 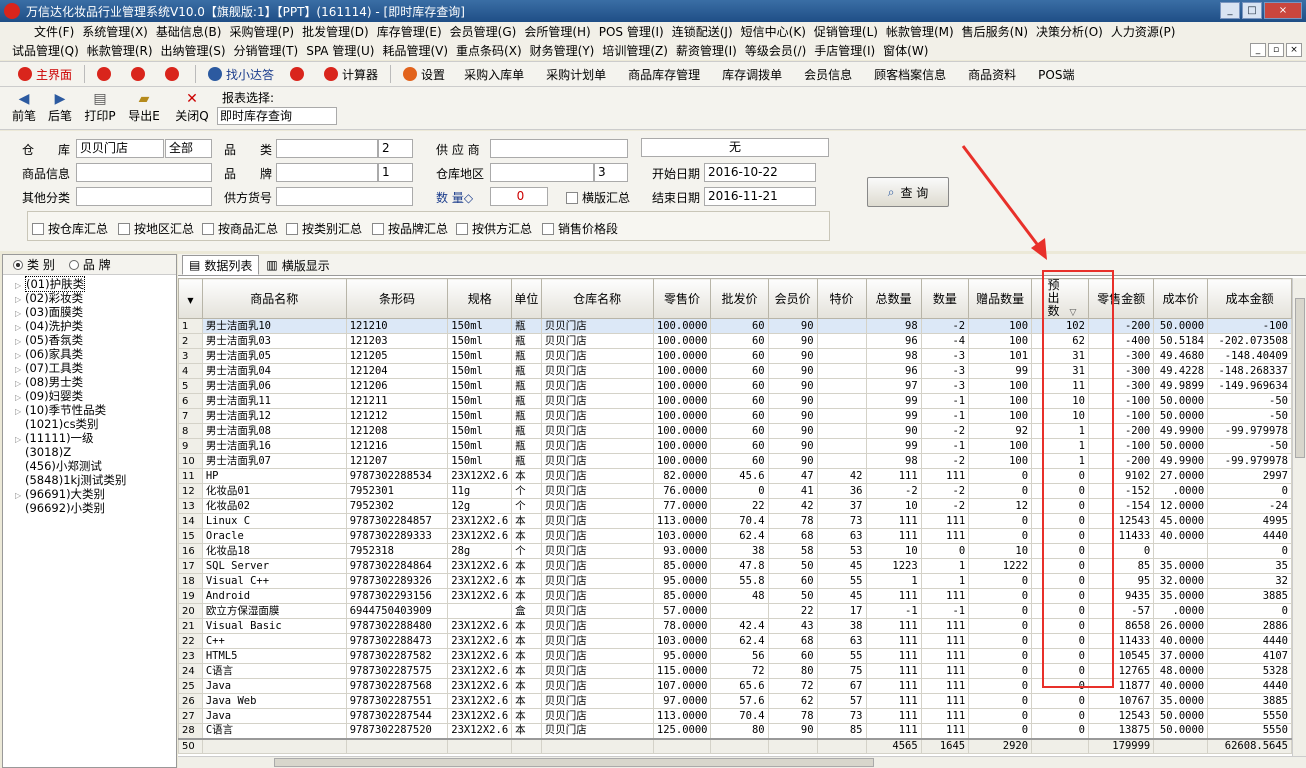 I want to click on sum-option-4: 按品牌汇总, so click(x=410, y=228).